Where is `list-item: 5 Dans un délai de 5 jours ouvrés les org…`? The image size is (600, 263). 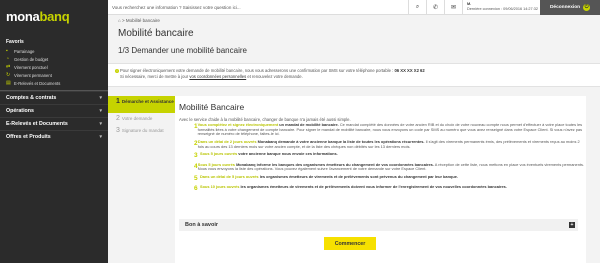 list-item: 5 Dans un délai de 5 jours ouvrés les org… is located at coordinates (326, 177).